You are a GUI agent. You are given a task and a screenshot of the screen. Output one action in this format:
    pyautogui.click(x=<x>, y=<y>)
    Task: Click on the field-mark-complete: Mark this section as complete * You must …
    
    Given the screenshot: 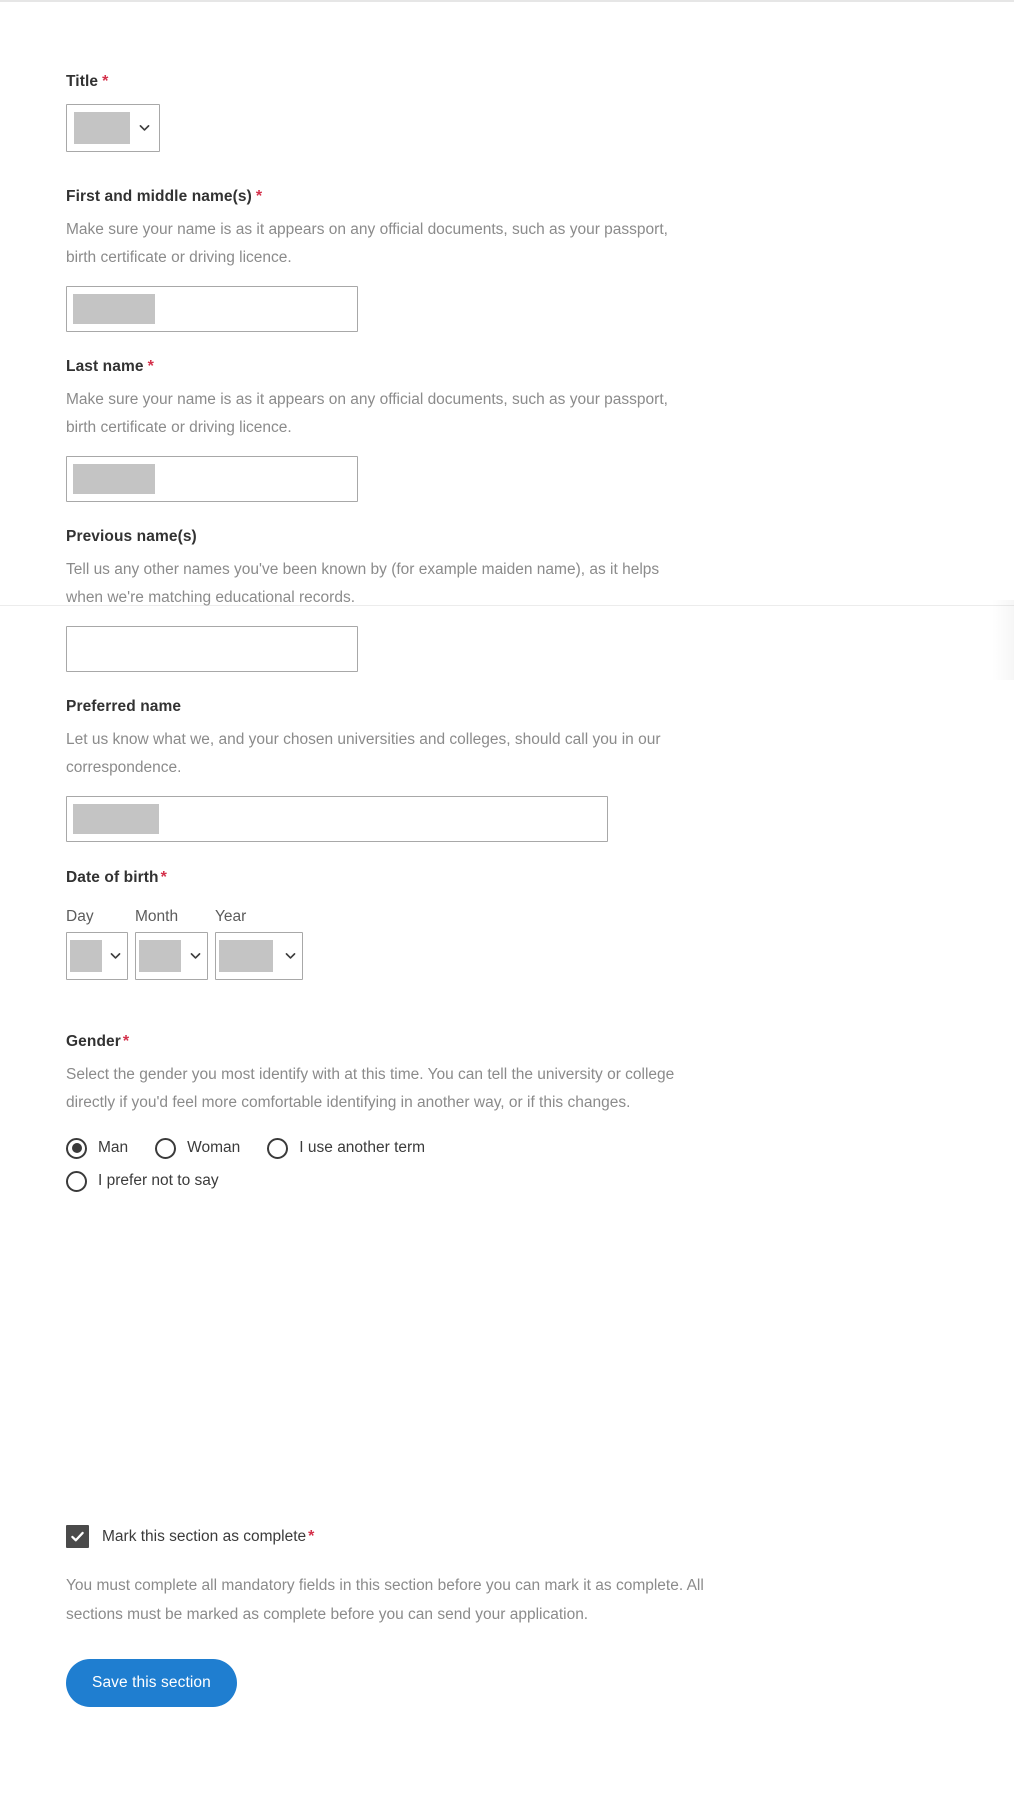 What is the action you would take?
    pyautogui.click(x=386, y=1616)
    